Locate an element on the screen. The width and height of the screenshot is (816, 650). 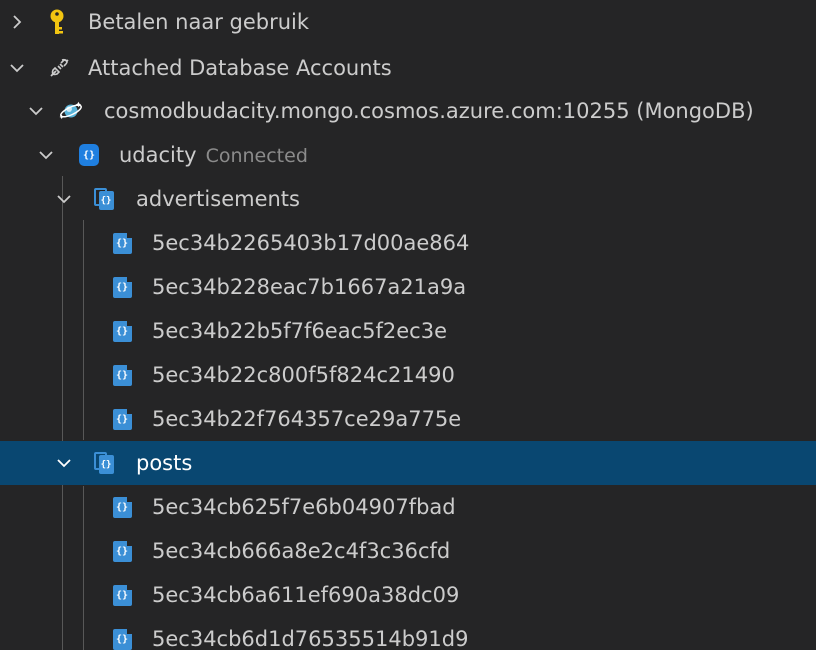
tree-item-document: {} 5ec34b2265403b17d00ae864 is located at coordinates (408, 243).